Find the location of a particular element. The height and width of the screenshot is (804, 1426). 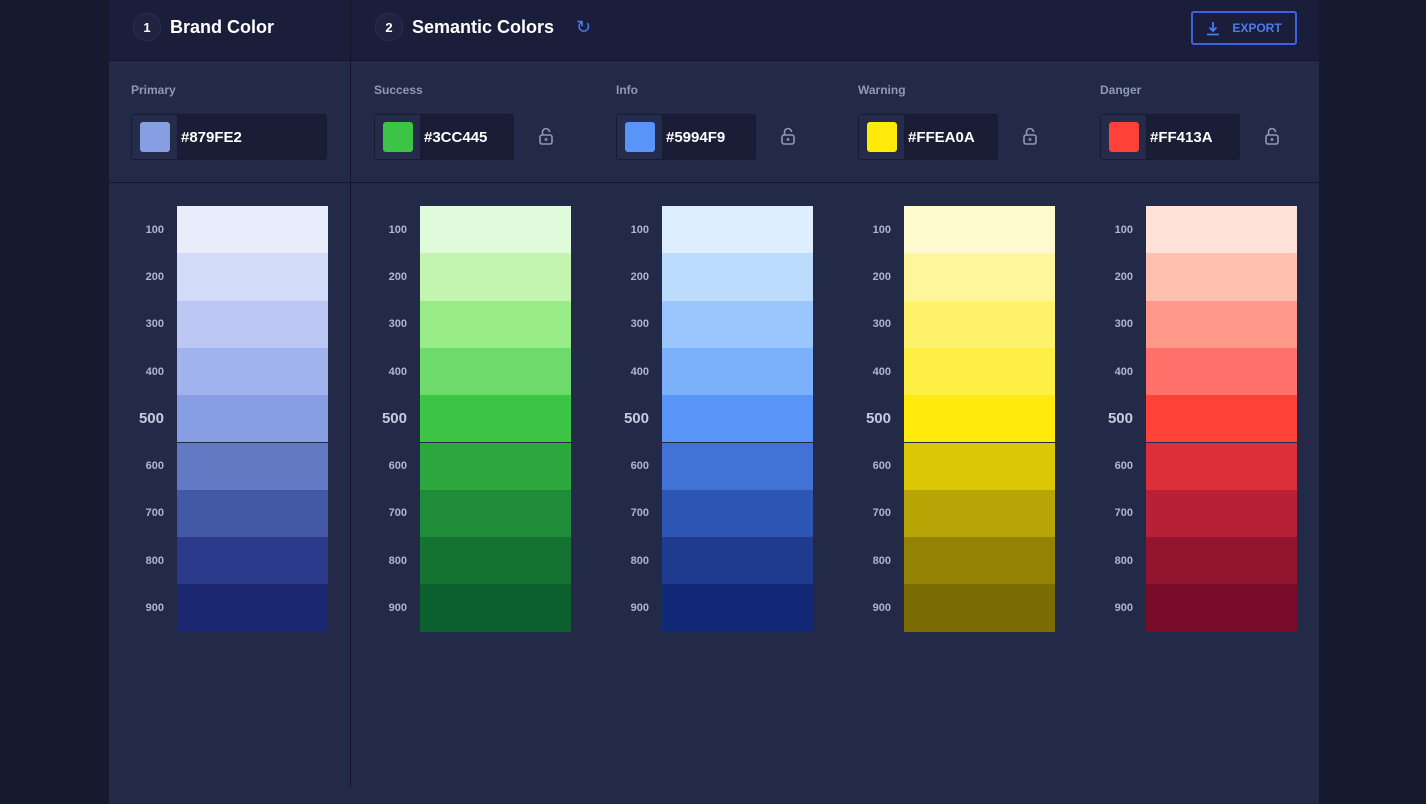

info-color-input: #5994F9 is located at coordinates (686, 137).